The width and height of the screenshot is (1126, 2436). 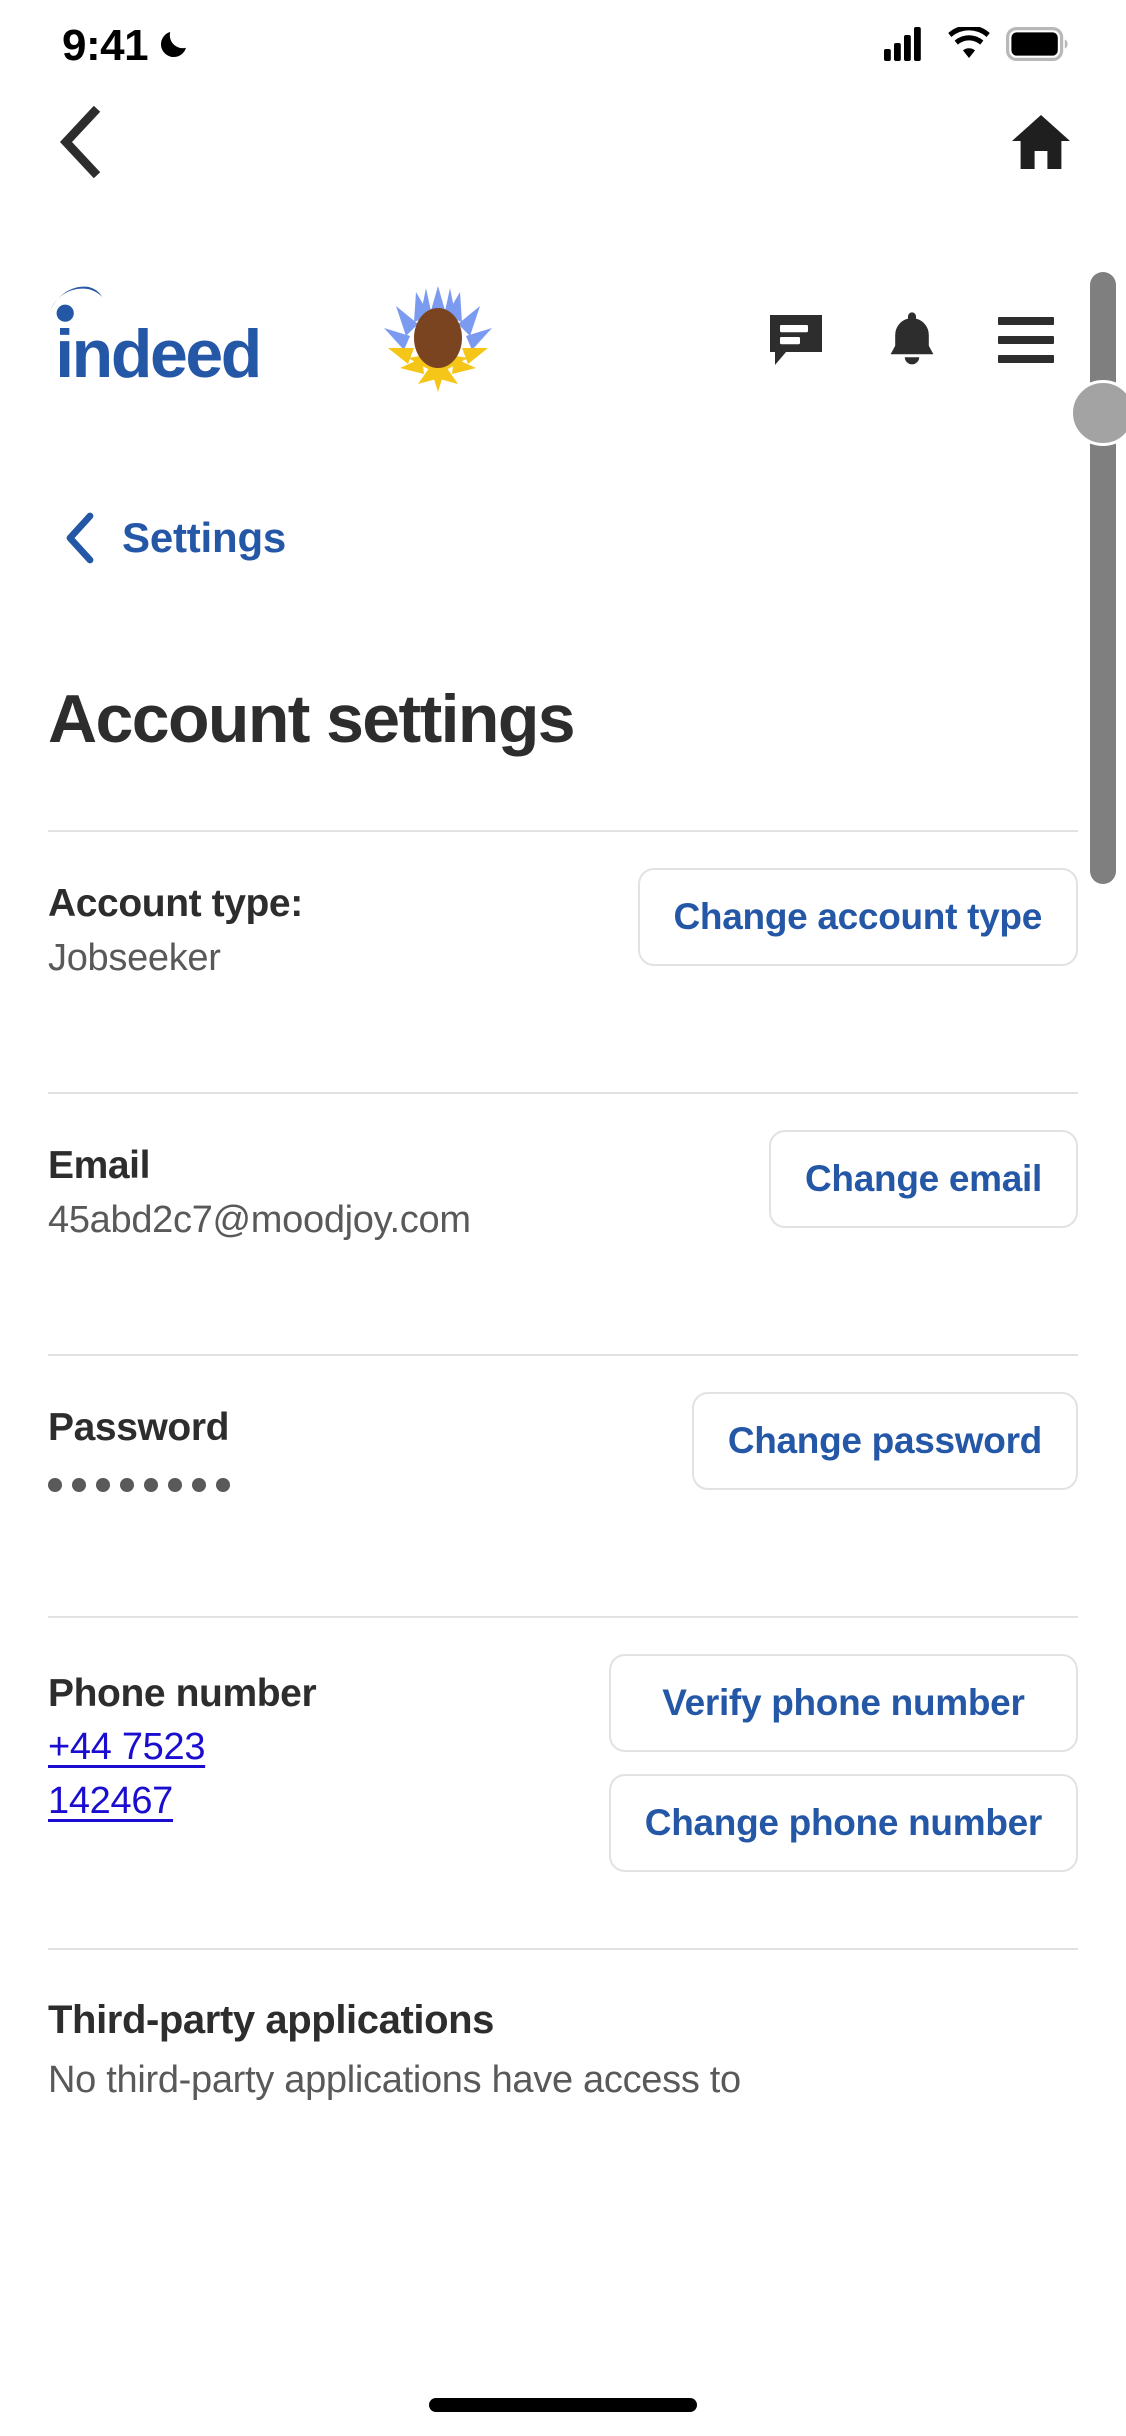 I want to click on verify-phone-number-button: Verify phone number, so click(x=843, y=1703).